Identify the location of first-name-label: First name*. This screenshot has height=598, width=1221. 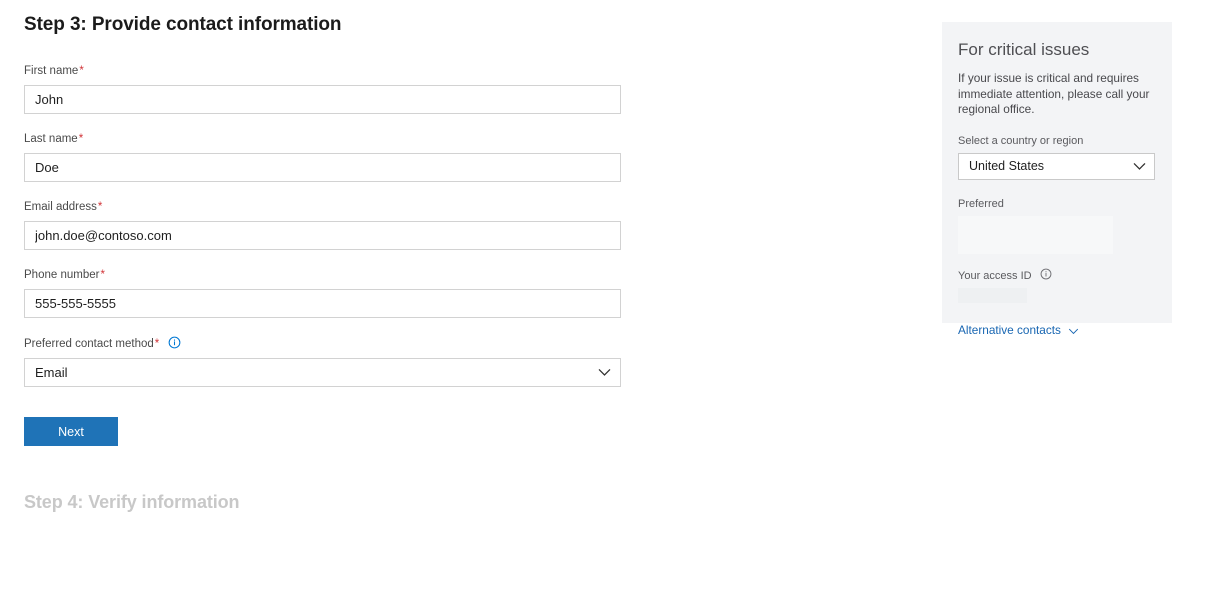
(324, 71).